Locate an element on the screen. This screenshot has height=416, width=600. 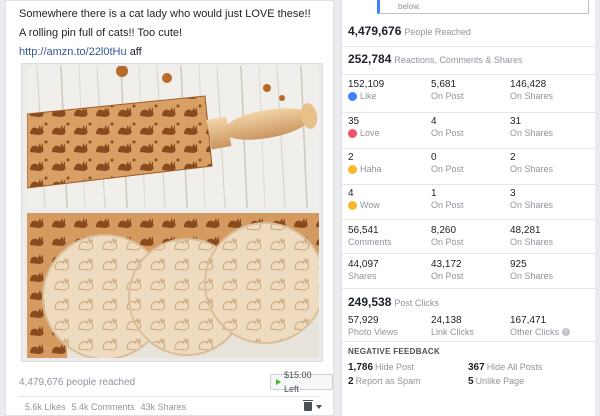
haha-total: 2 is located at coordinates (351, 157).